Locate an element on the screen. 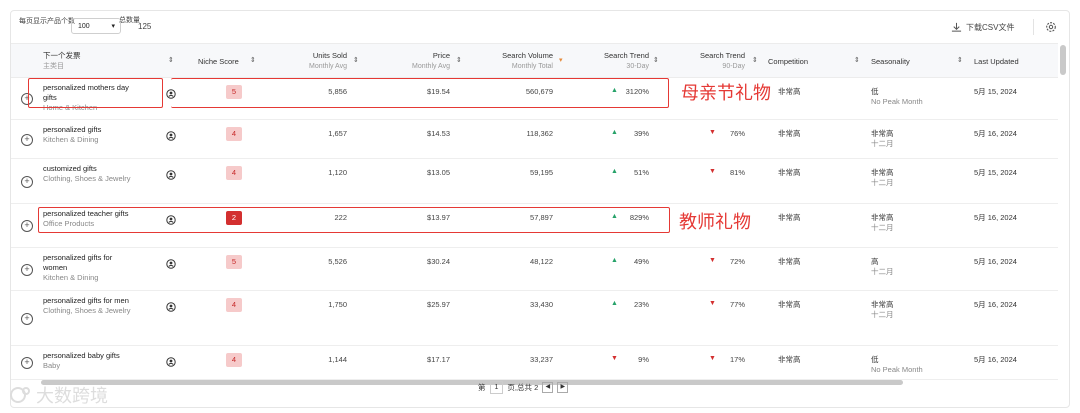  watermark-text: 大数跨境 is located at coordinates (72, 396).